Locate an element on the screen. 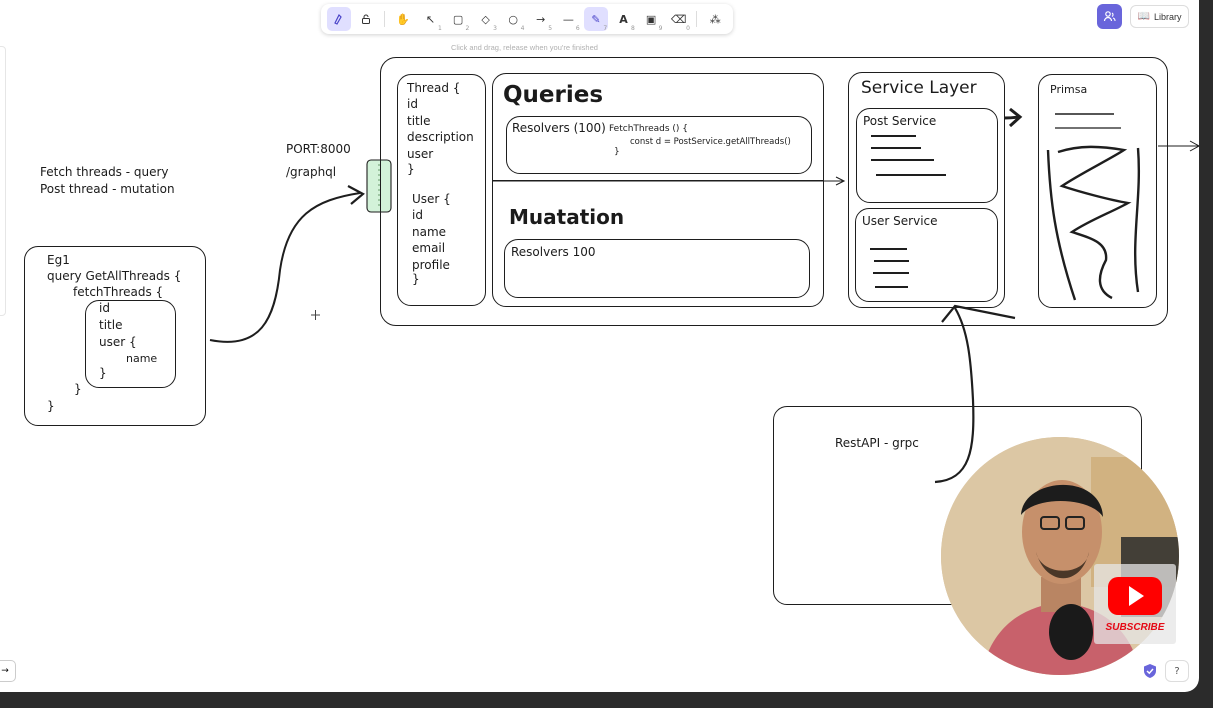 Image resolution: width=1213 pixels, height=708 pixels. schema-thread-line: description is located at coordinates (440, 137).